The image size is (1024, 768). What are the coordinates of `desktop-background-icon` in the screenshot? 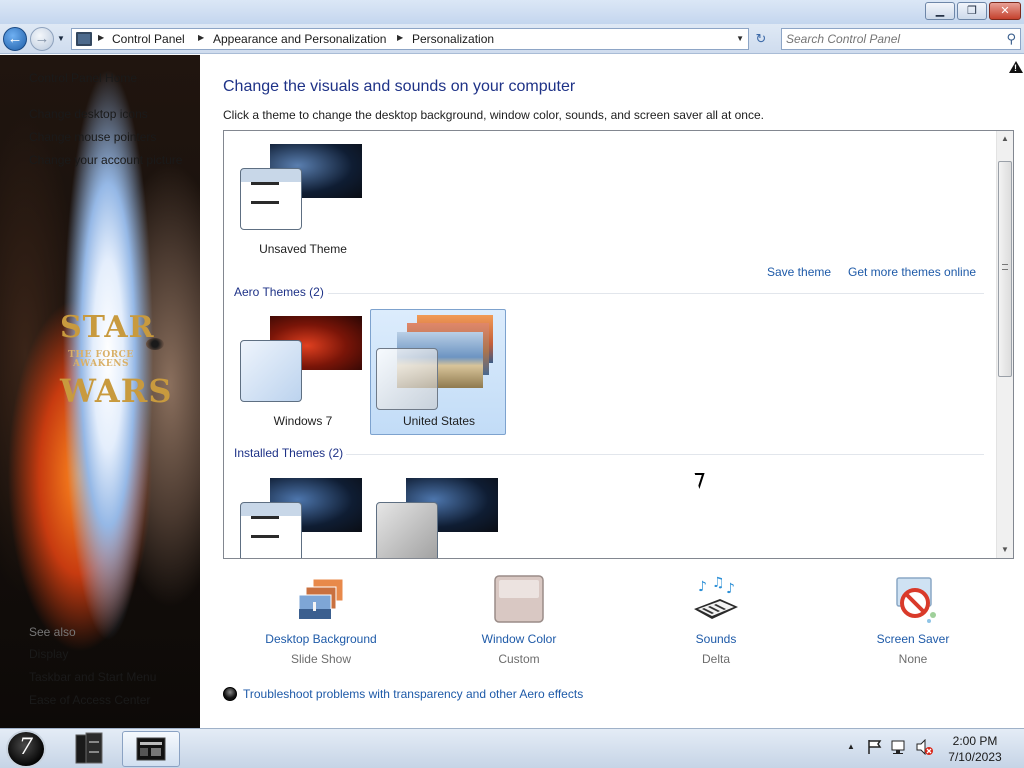 It's located at (321, 599).